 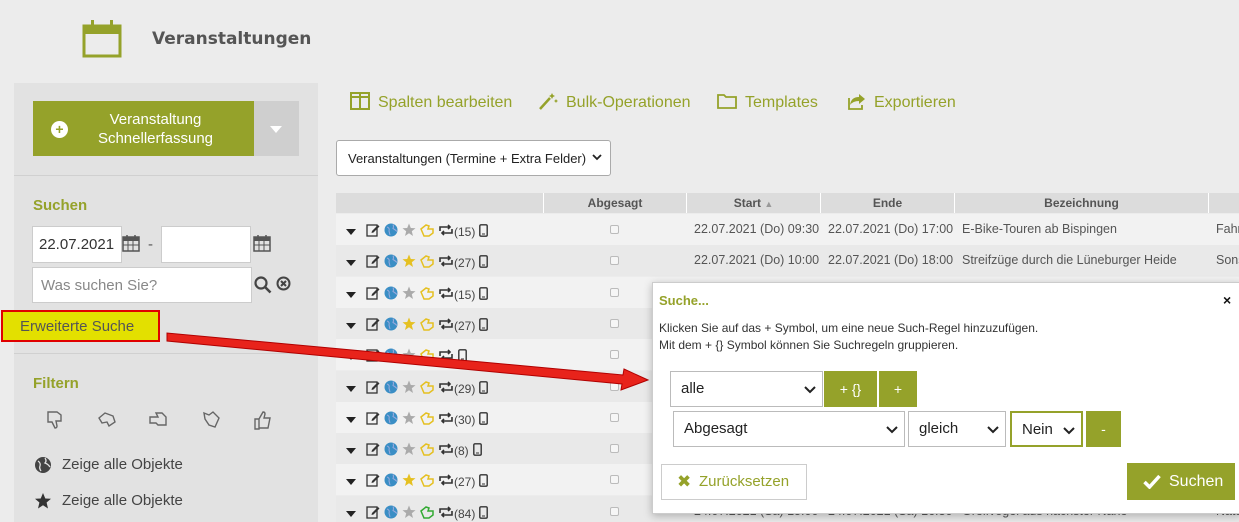 I want to click on column-header-abgesagt: Abgesagt, so click(x=614, y=203).